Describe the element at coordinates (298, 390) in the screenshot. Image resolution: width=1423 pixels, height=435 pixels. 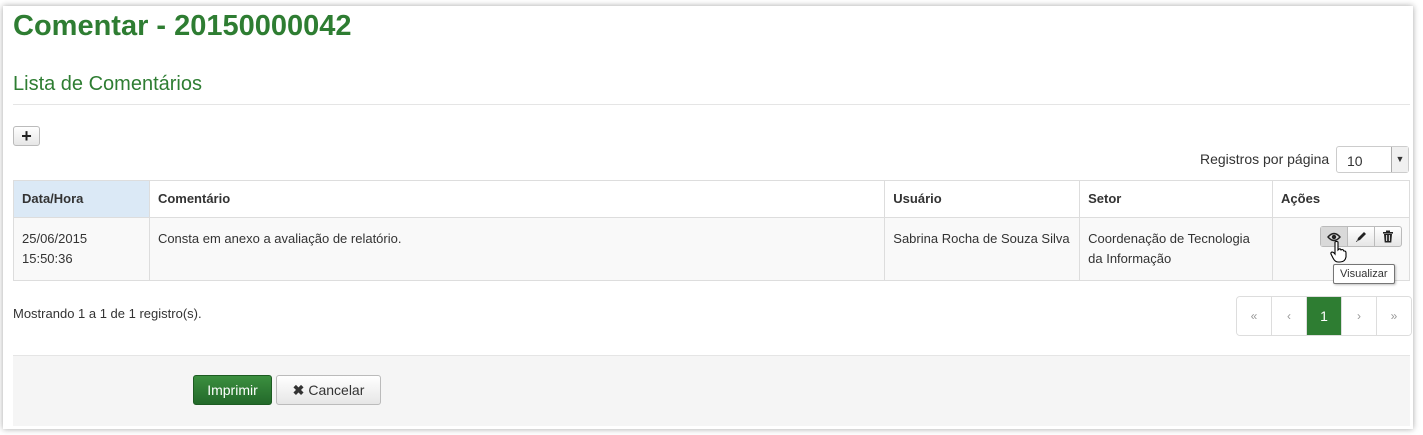
I see `close-icon: ✖` at that location.